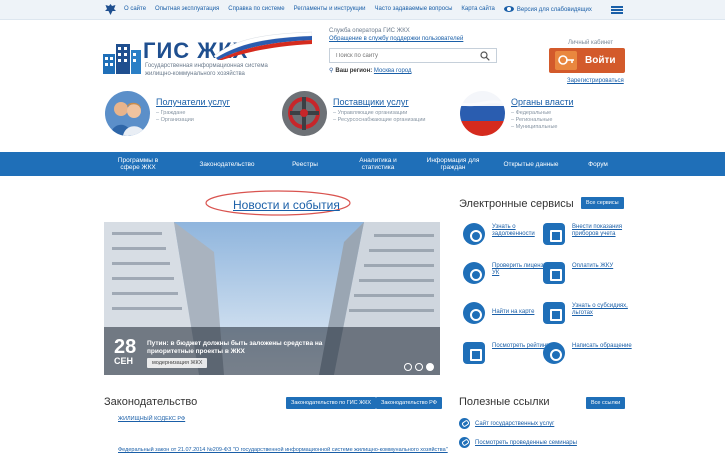 This screenshot has height=455, width=725. I want to click on service-payment: Оплатить ЖКУ, so click(588, 277).